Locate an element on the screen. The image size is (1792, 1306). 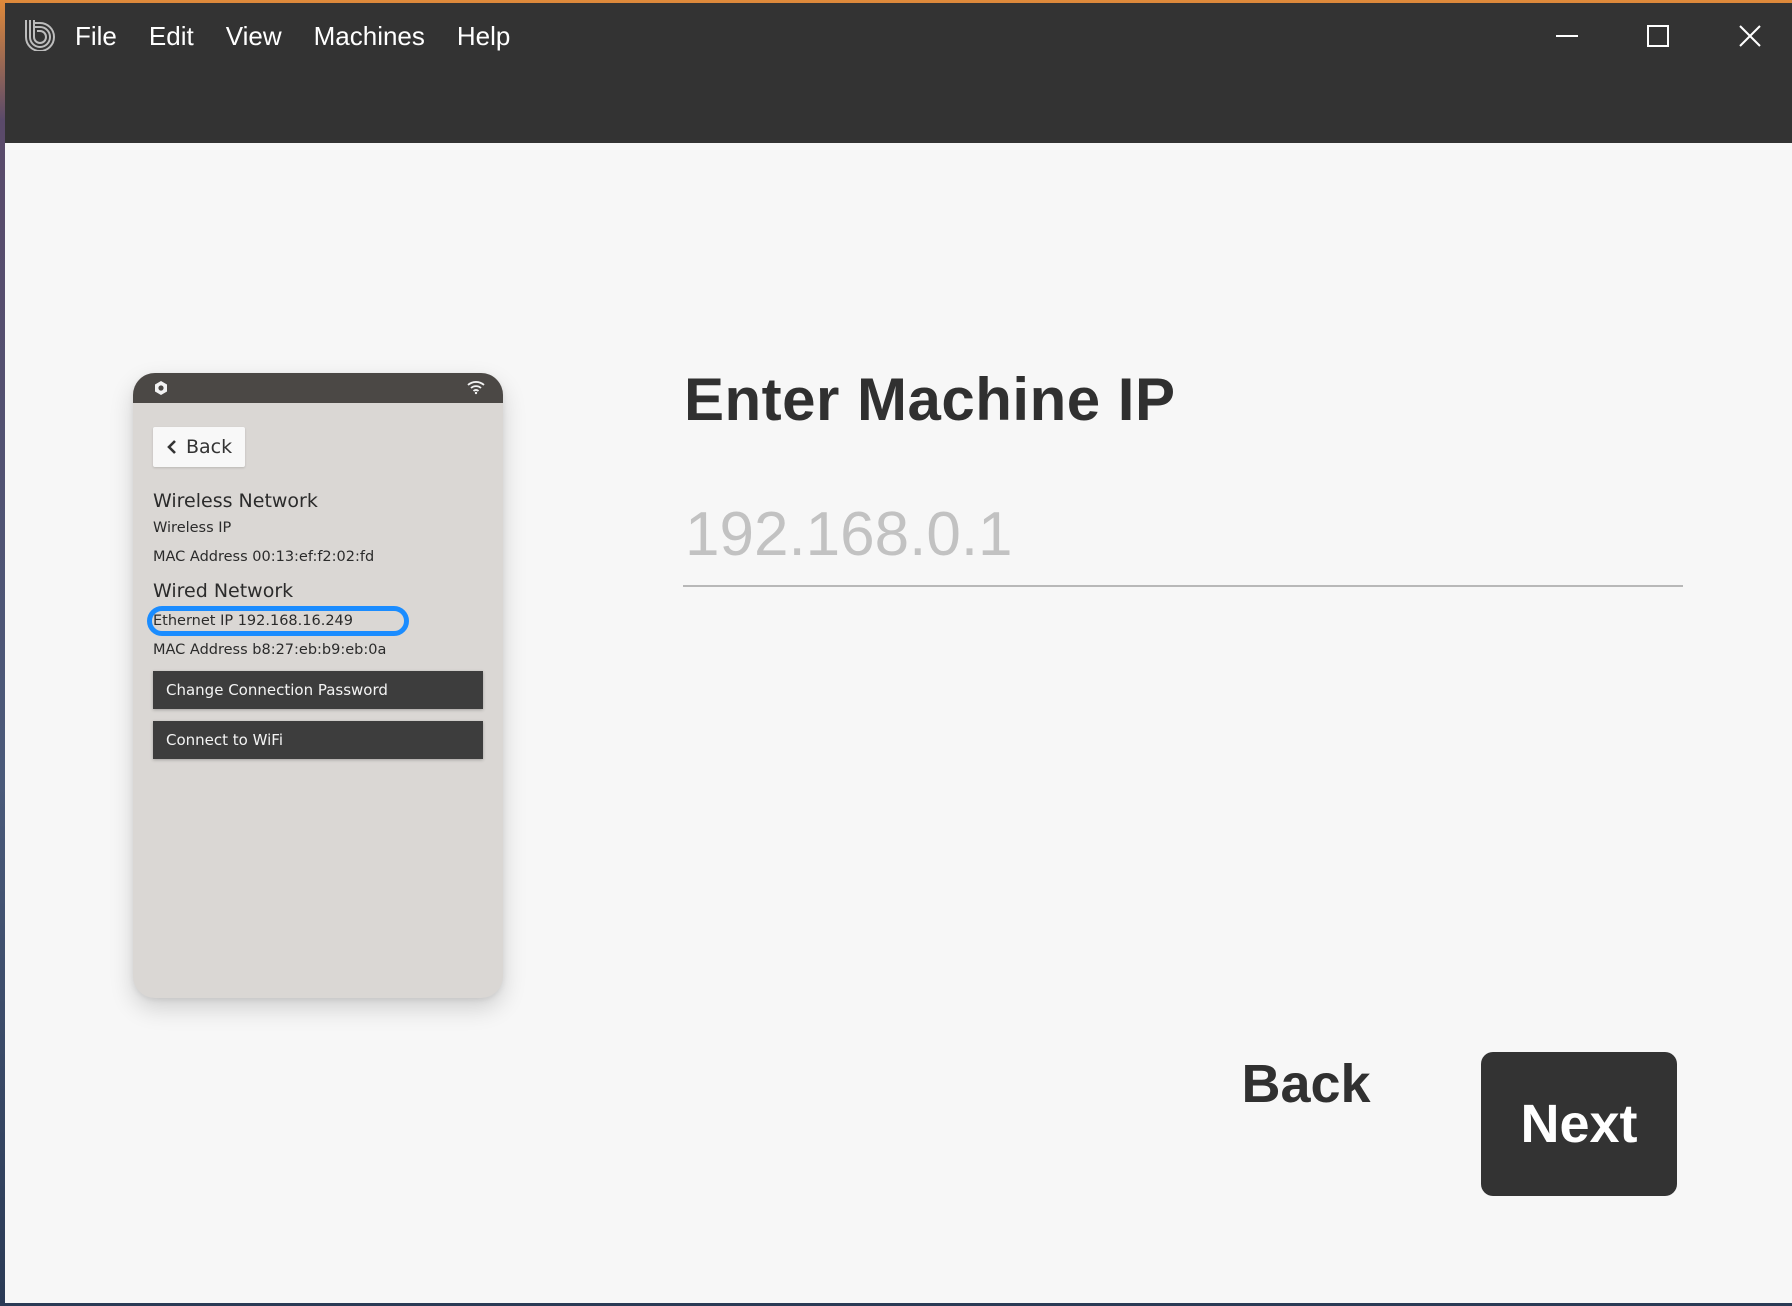
settings-hex-icon is located at coordinates (161, 388).